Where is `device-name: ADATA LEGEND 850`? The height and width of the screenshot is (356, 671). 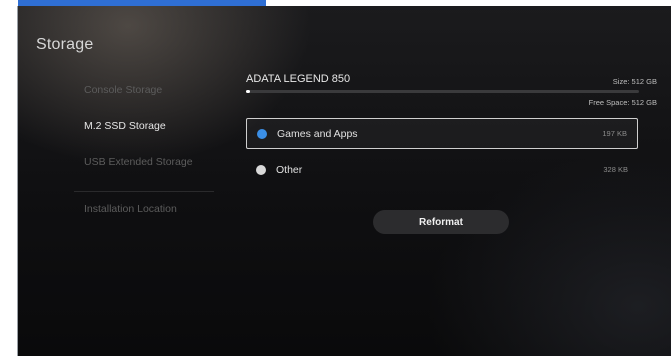
device-name: ADATA LEGEND 850 is located at coordinates (298, 79).